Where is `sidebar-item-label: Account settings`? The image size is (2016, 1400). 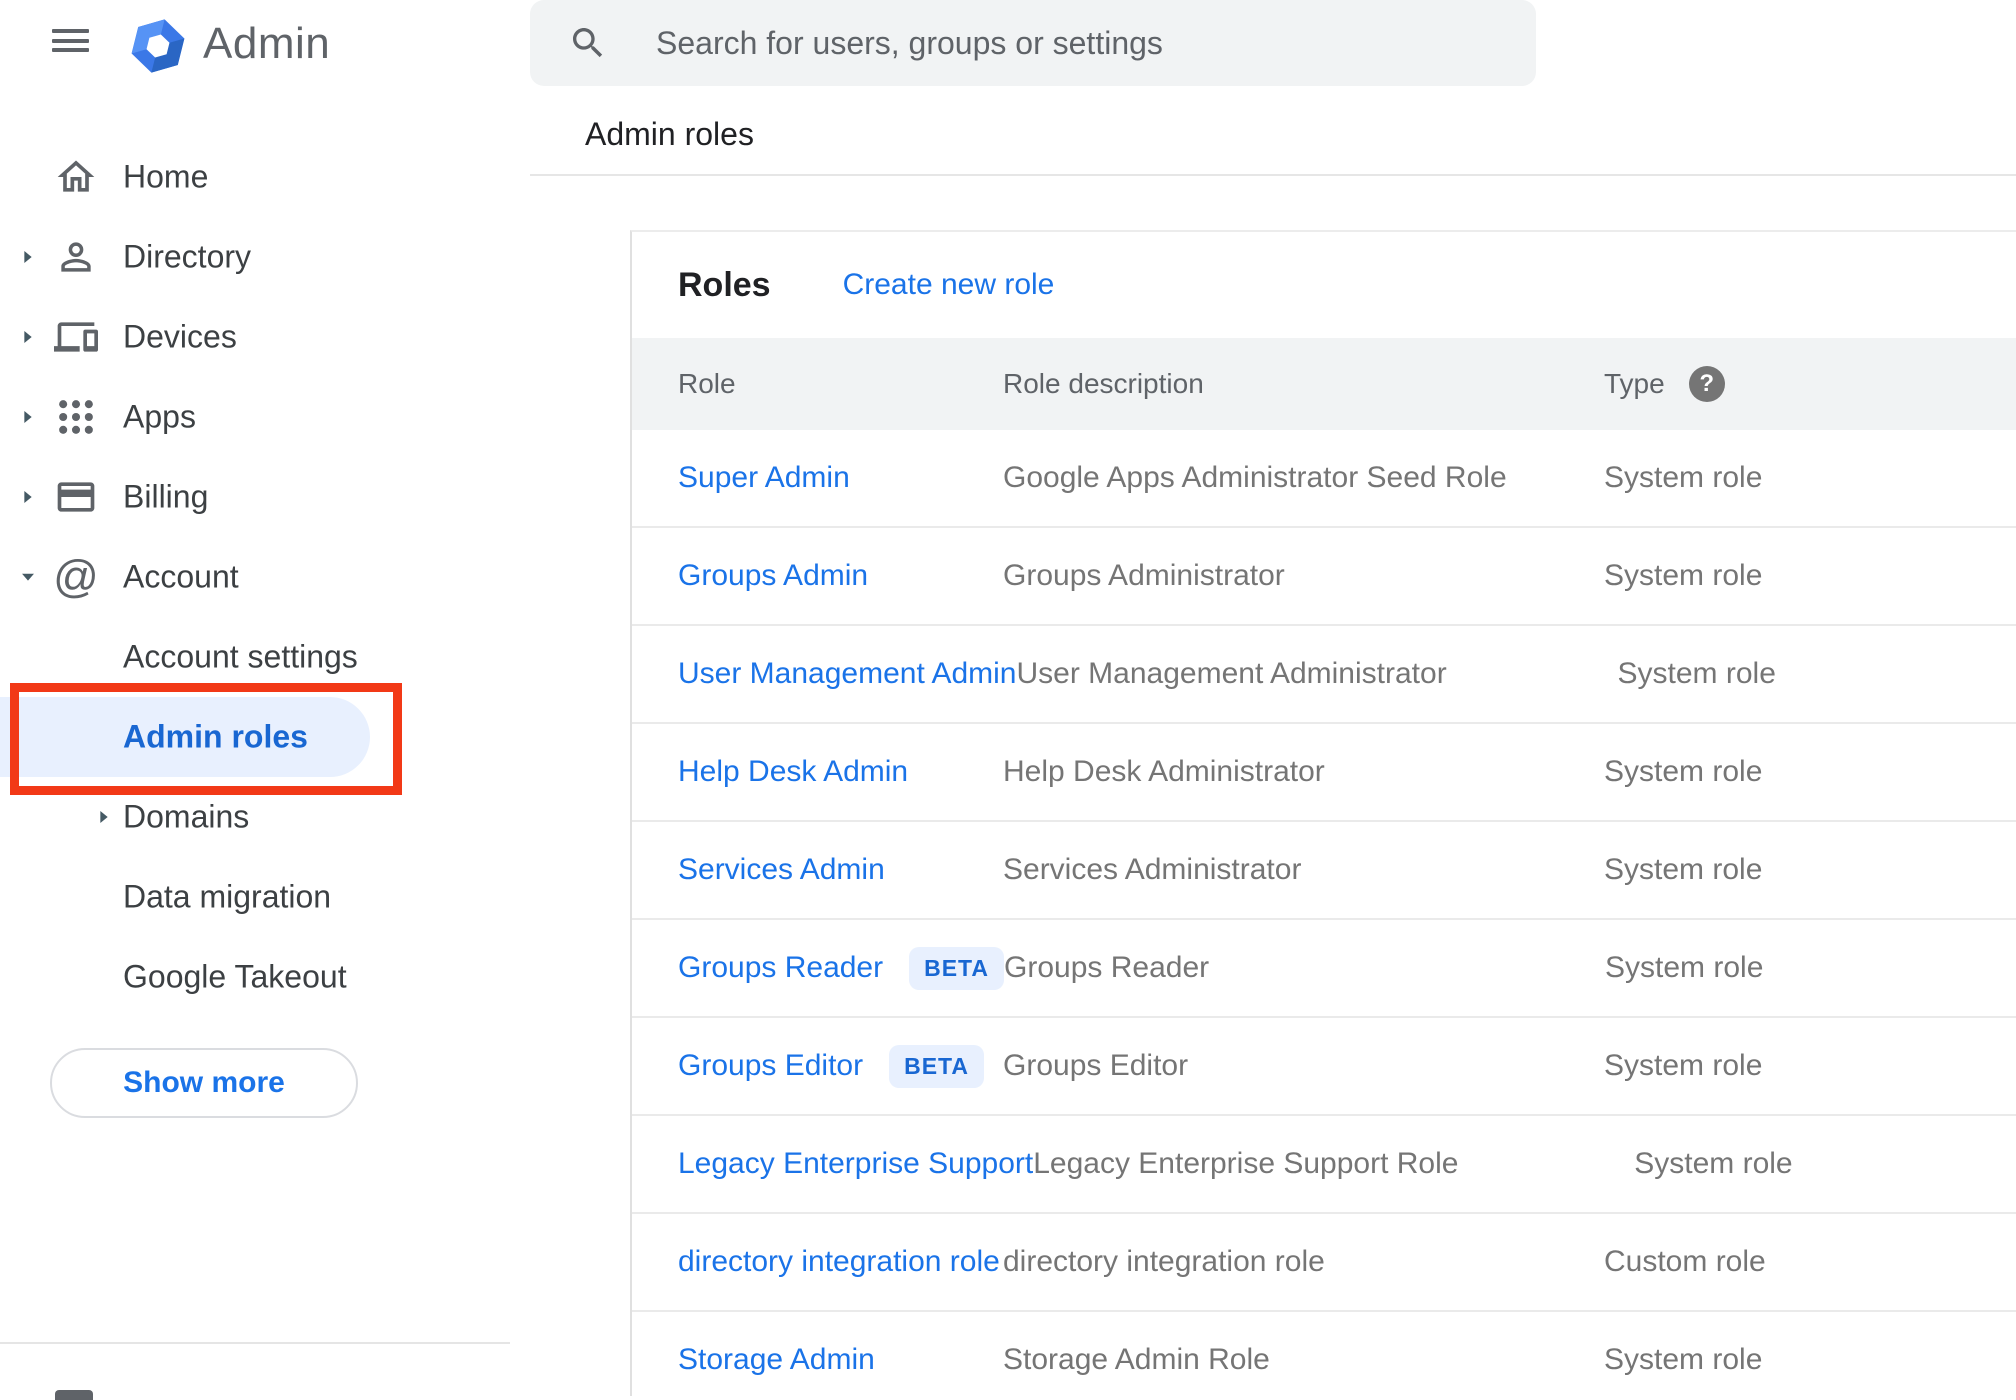 sidebar-item-label: Account settings is located at coordinates (240, 657).